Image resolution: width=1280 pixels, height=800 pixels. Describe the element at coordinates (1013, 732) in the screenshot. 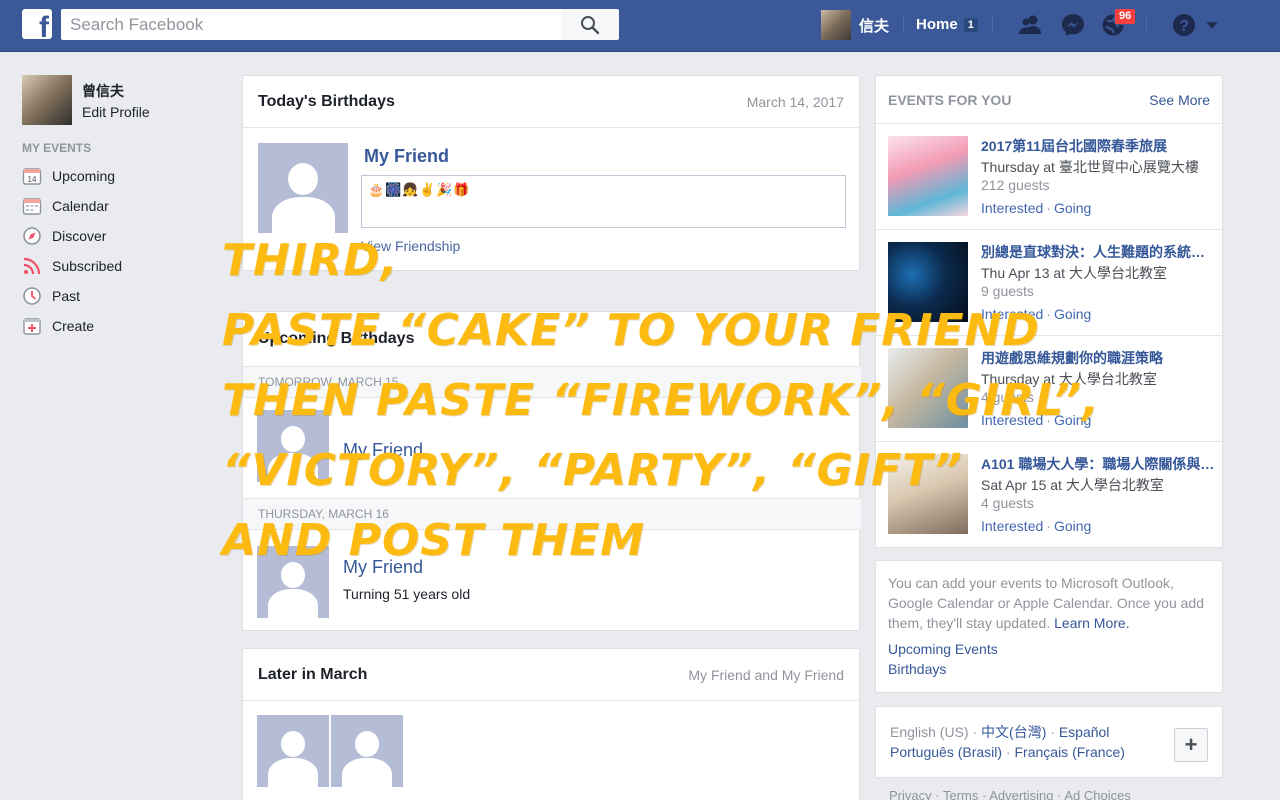

I see `language-link: 中文(台灣)` at that location.